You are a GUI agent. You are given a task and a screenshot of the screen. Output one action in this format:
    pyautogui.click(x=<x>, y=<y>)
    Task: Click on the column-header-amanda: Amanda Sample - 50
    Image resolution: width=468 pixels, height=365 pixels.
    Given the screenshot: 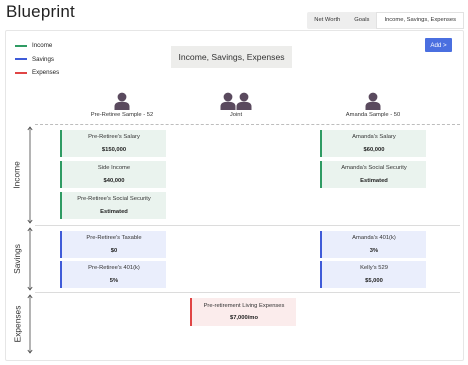 What is the action you would take?
    pyautogui.click(x=373, y=105)
    